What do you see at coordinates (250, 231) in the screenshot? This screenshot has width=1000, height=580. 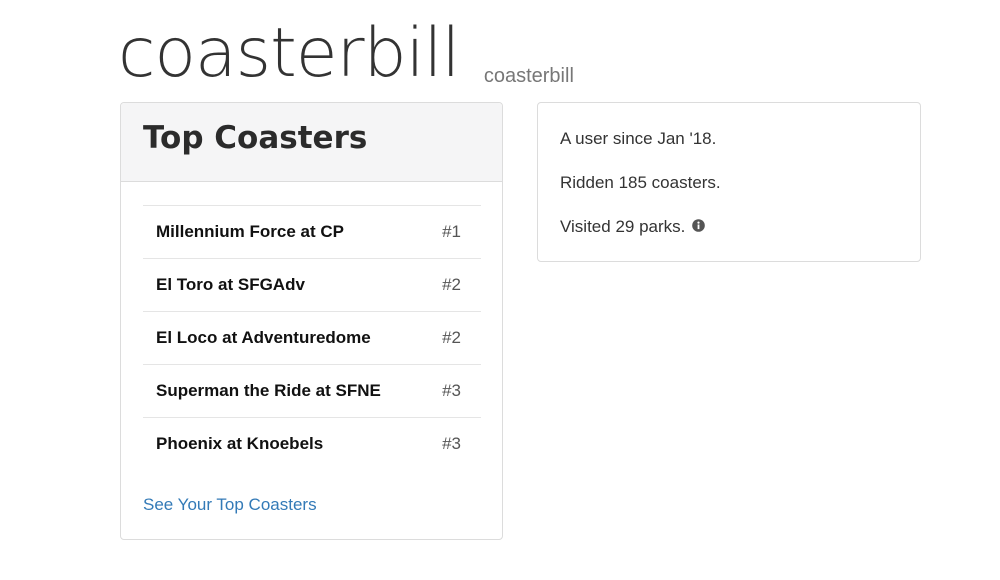 I see `coaster-name: Millennium Force at CP` at bounding box center [250, 231].